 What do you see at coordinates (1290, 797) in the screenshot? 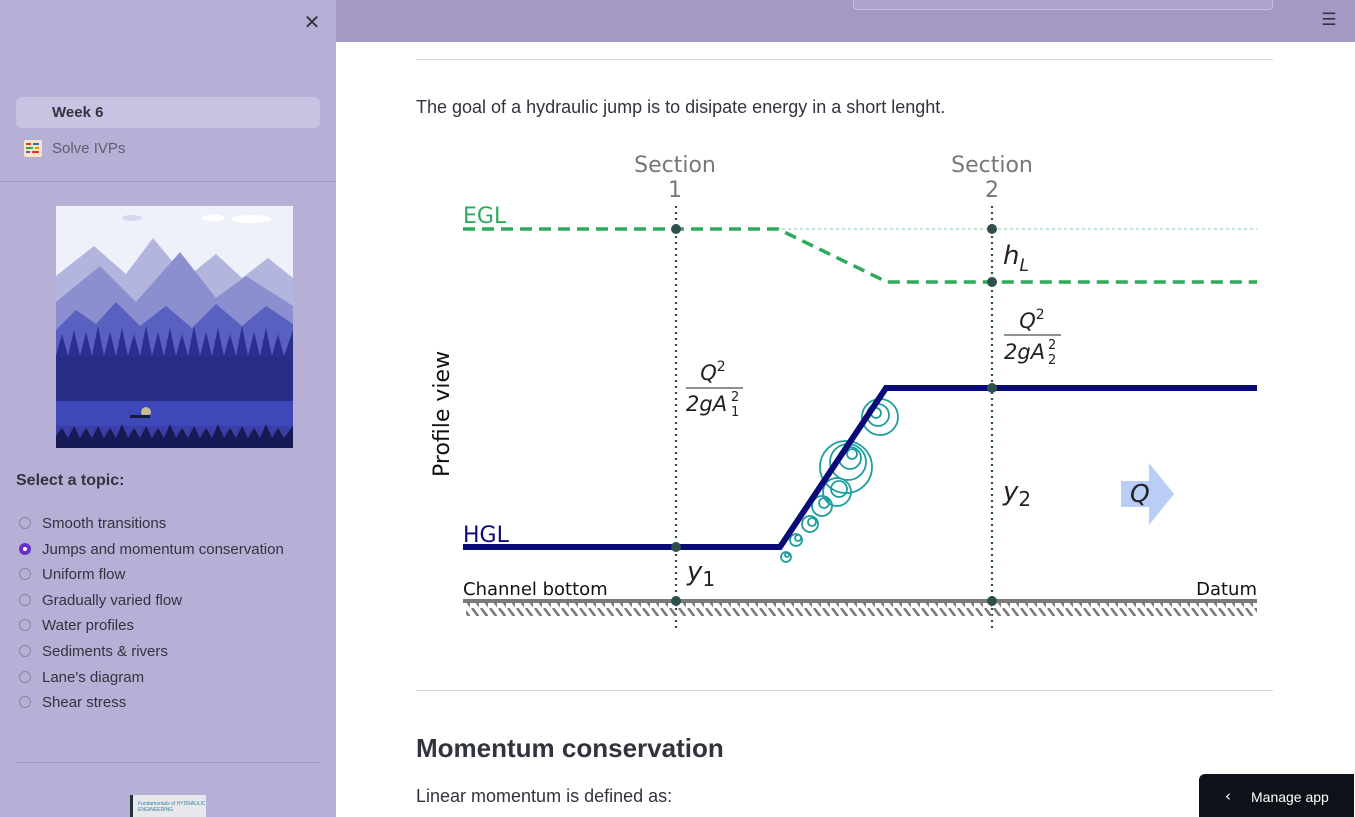
I see `manage-app-label: Manage app` at bounding box center [1290, 797].